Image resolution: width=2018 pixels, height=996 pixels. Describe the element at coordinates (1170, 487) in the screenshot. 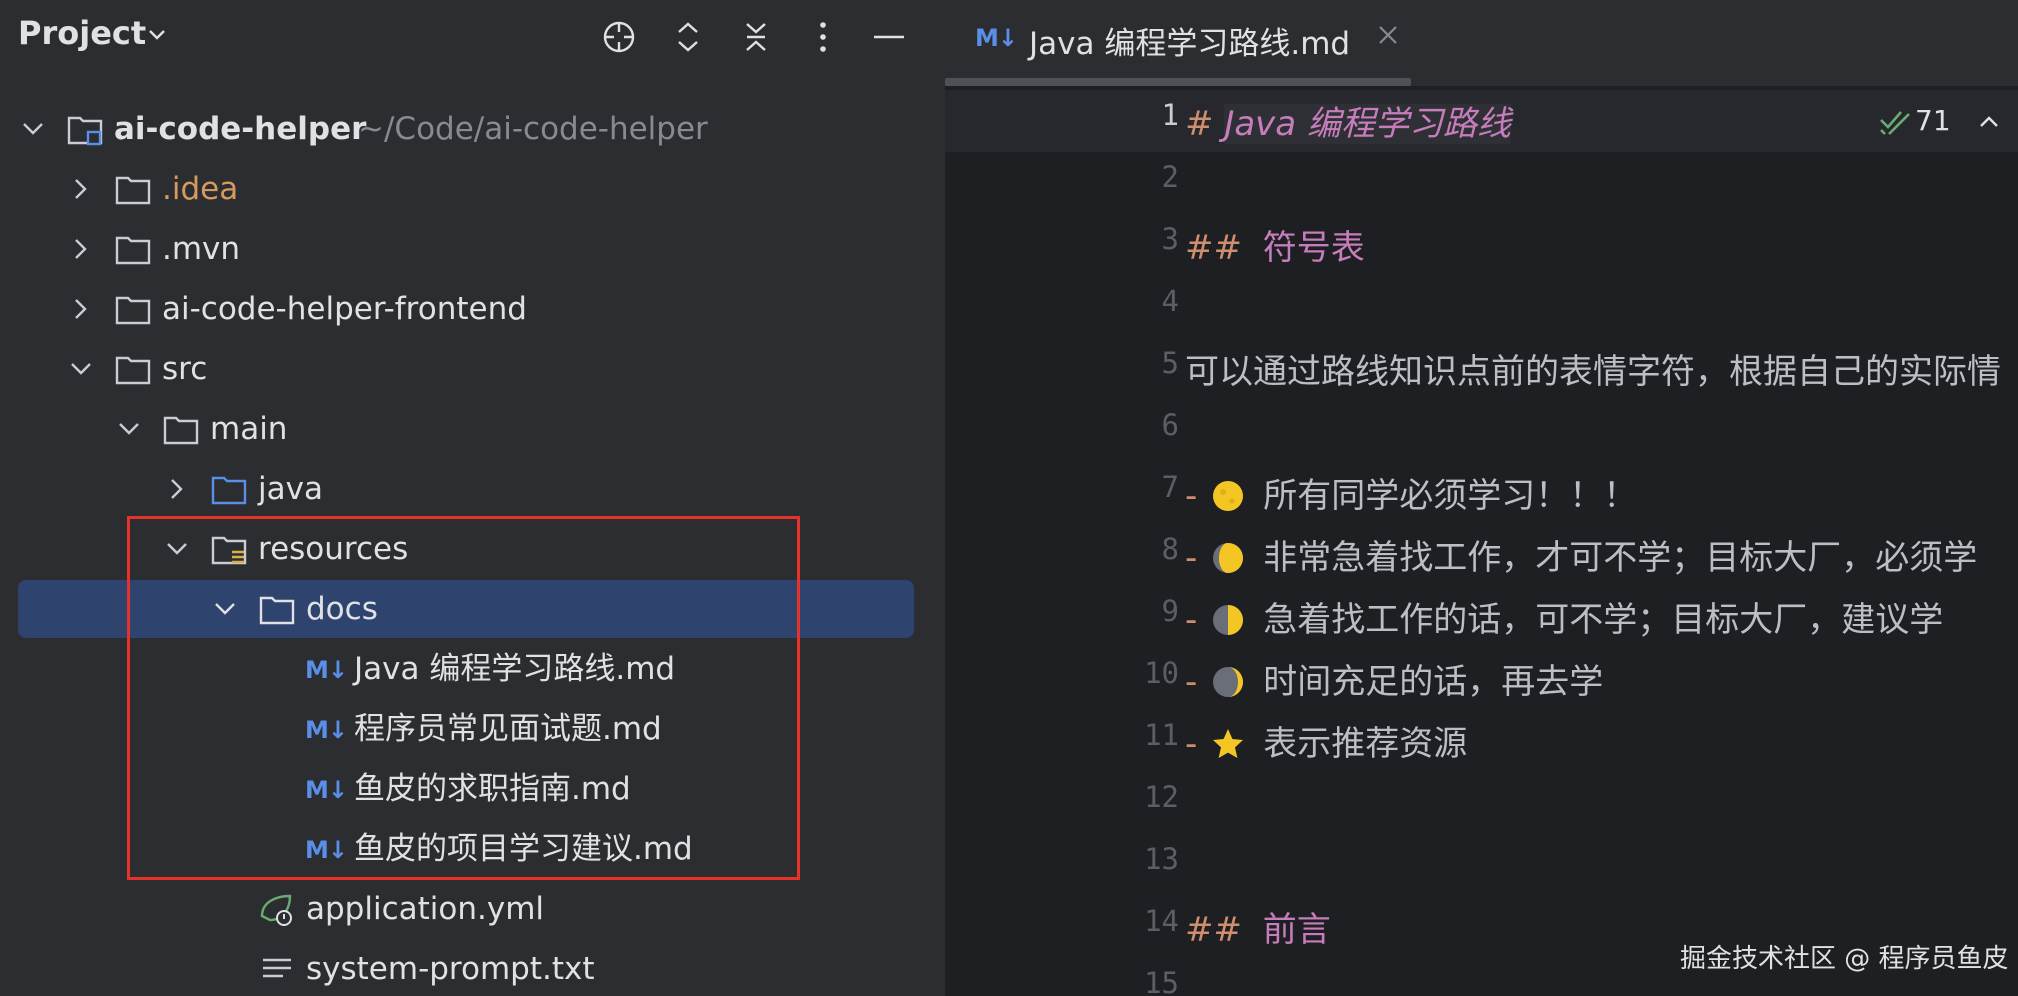

I see `line-number: 7` at that location.